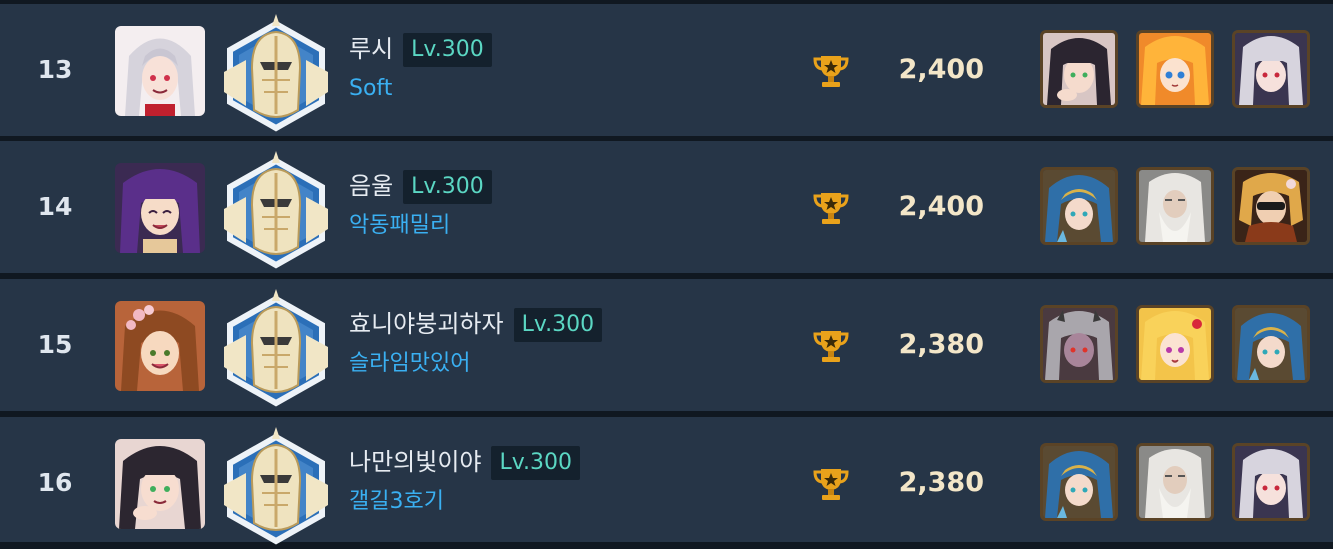 This screenshot has width=1333, height=549. I want to click on orange-hair-girl-icon, so click(1175, 69).